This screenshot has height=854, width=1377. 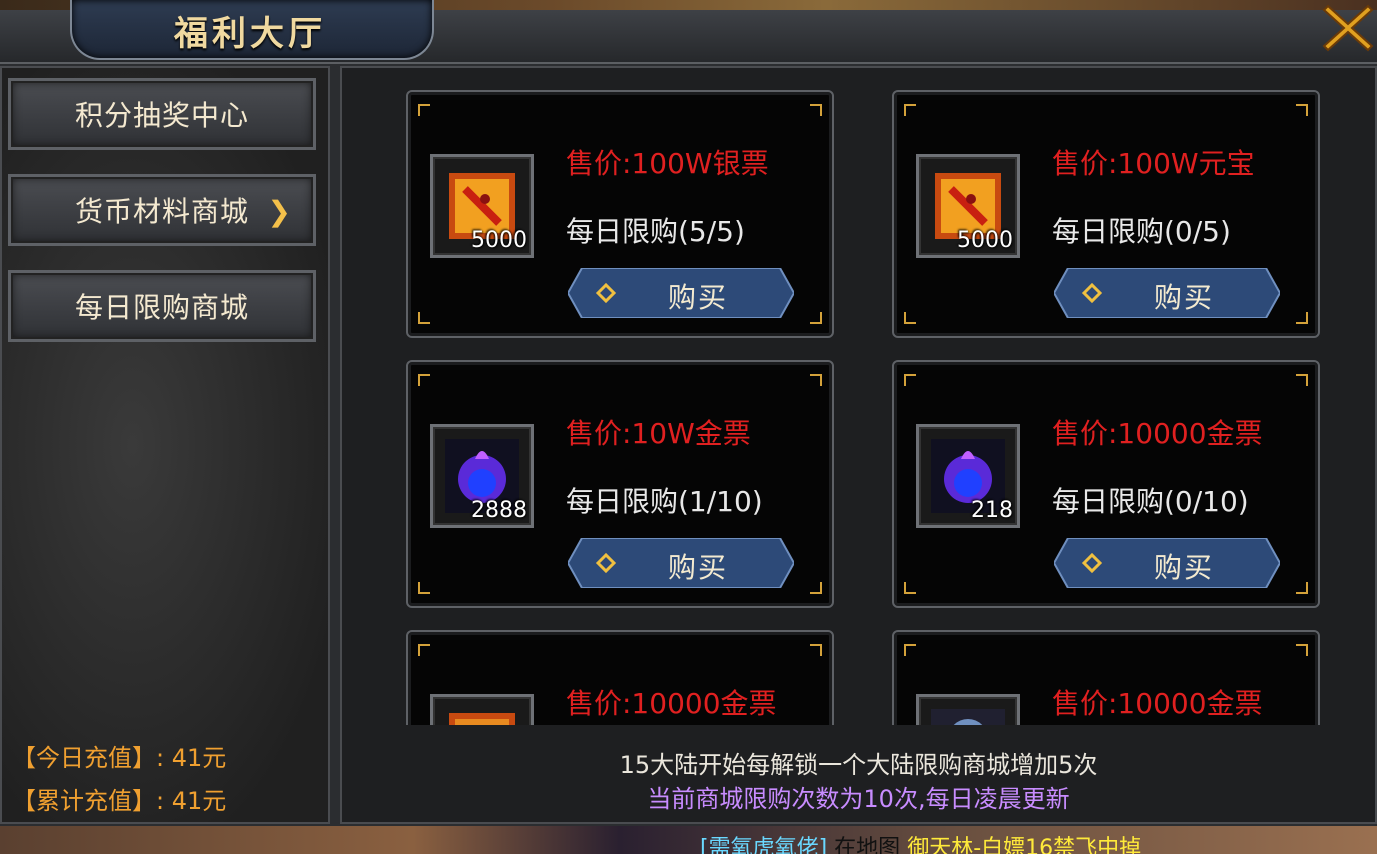 I want to click on close-x-icon, so click(x=1347, y=28).